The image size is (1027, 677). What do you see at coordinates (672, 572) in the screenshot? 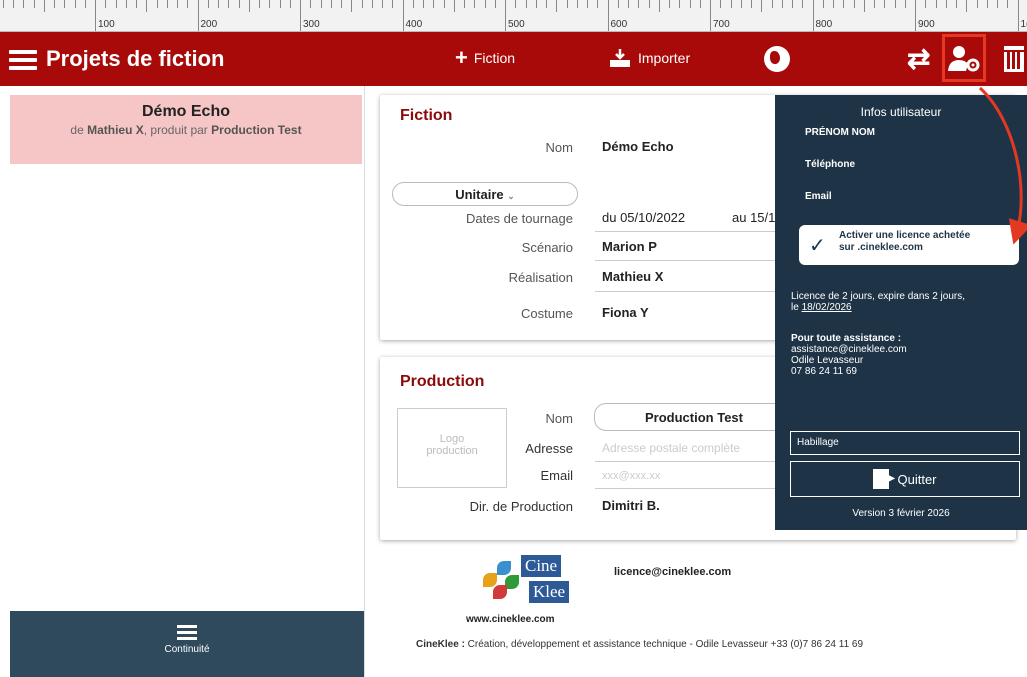
I see `footer-email-link: licence@cineklee.com` at bounding box center [672, 572].